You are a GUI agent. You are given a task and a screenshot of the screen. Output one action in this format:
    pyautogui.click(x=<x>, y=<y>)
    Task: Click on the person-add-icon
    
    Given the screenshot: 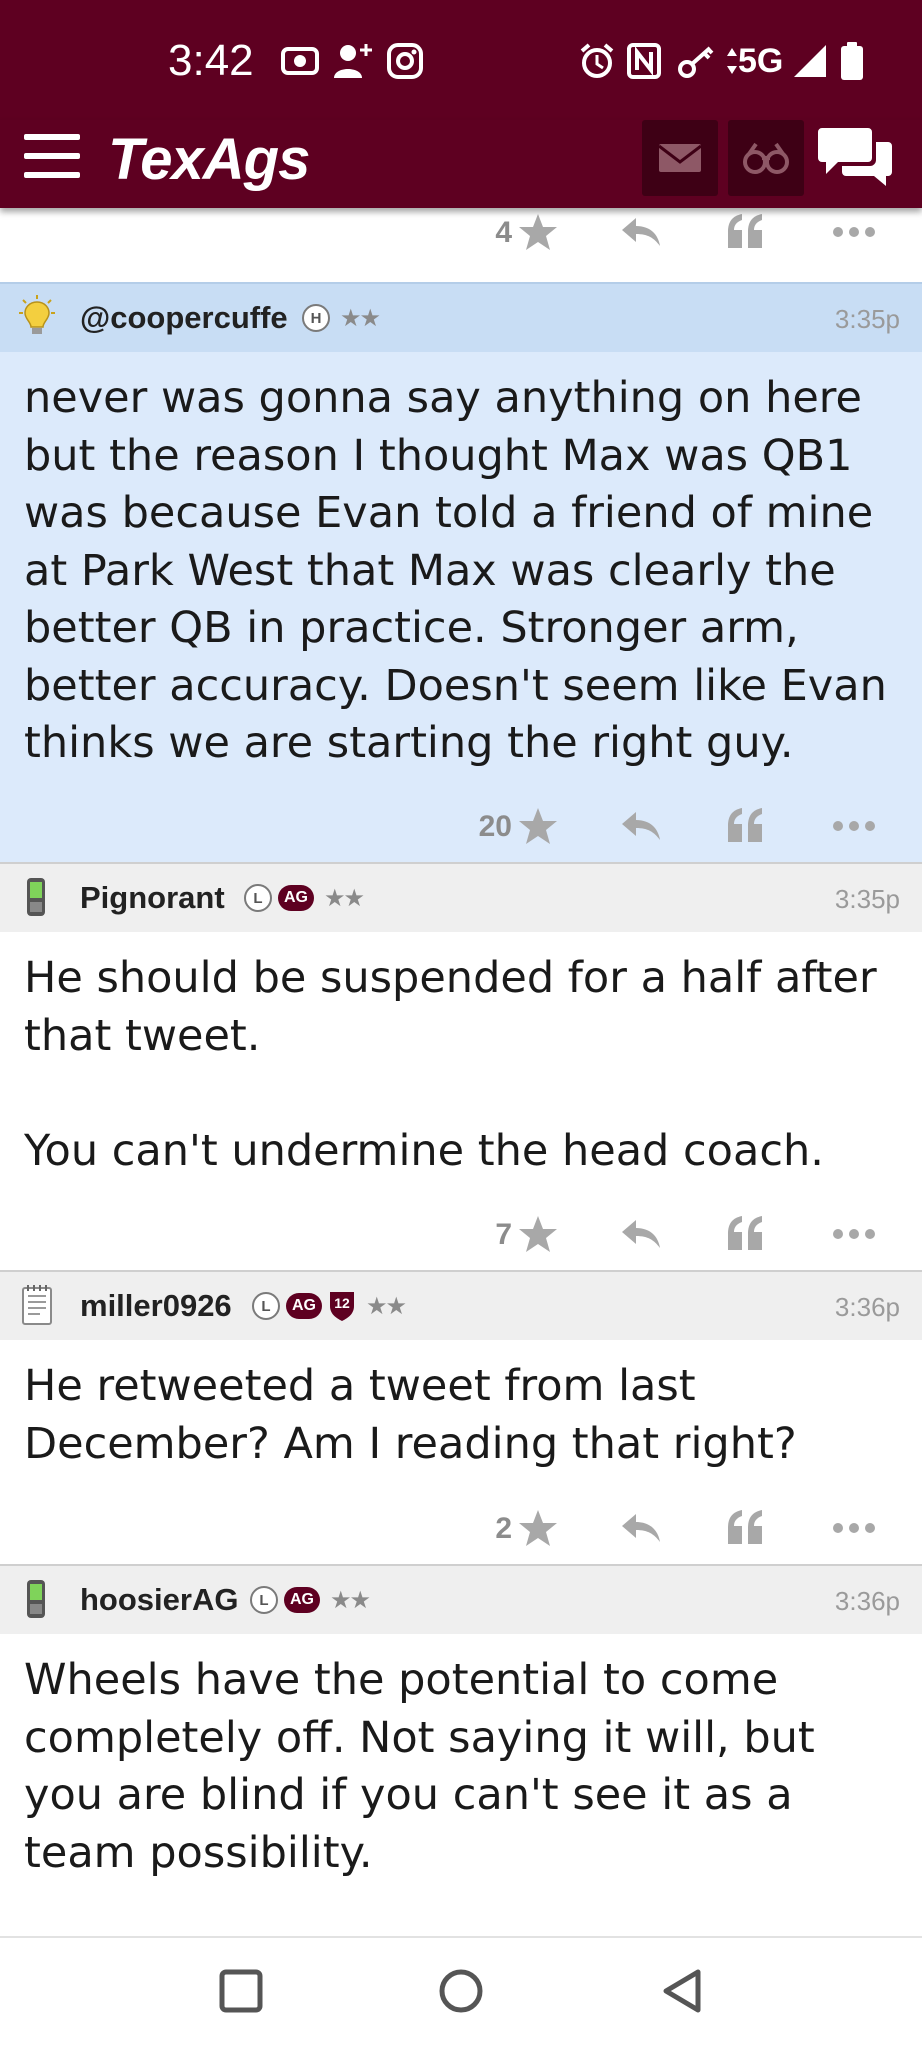 What is the action you would take?
    pyautogui.click(x=353, y=61)
    